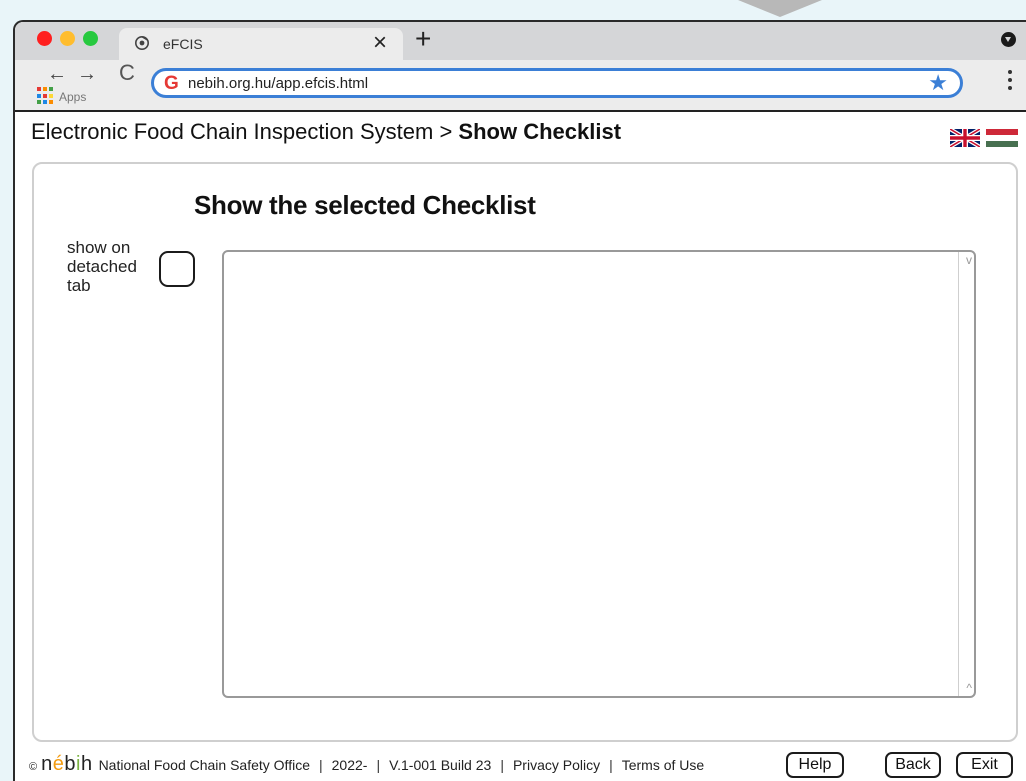 The height and width of the screenshot is (781, 1026). Describe the element at coordinates (171, 83) in the screenshot. I see `google-g-icon: G` at that location.